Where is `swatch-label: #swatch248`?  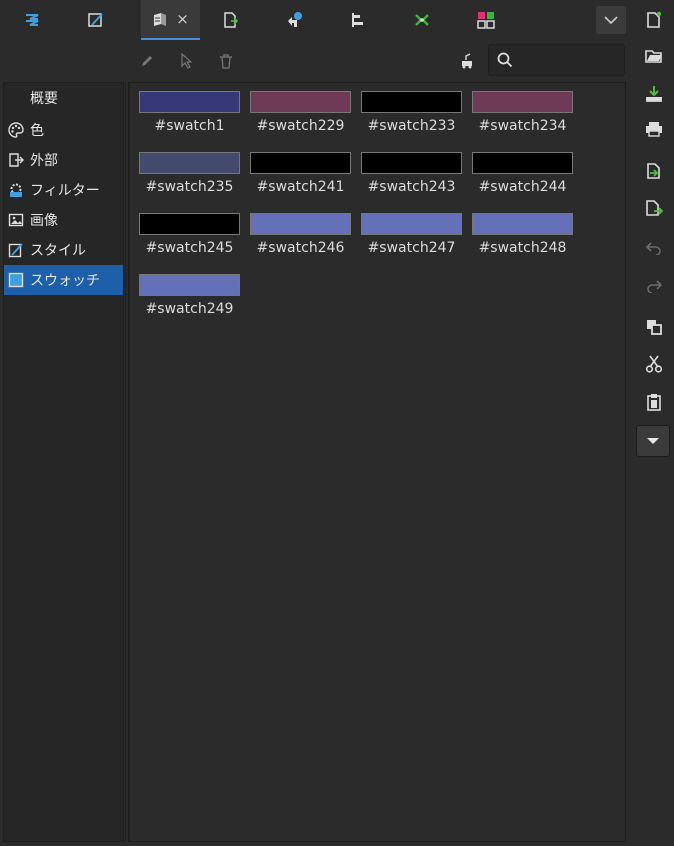 swatch-label: #swatch248 is located at coordinates (522, 248).